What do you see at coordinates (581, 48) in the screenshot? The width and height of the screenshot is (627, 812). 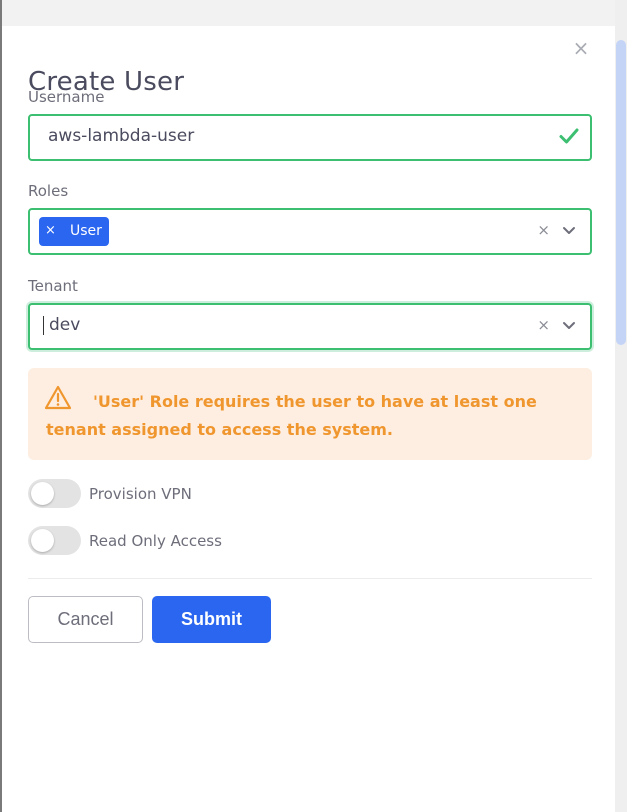 I see `close-icon: ×` at bounding box center [581, 48].